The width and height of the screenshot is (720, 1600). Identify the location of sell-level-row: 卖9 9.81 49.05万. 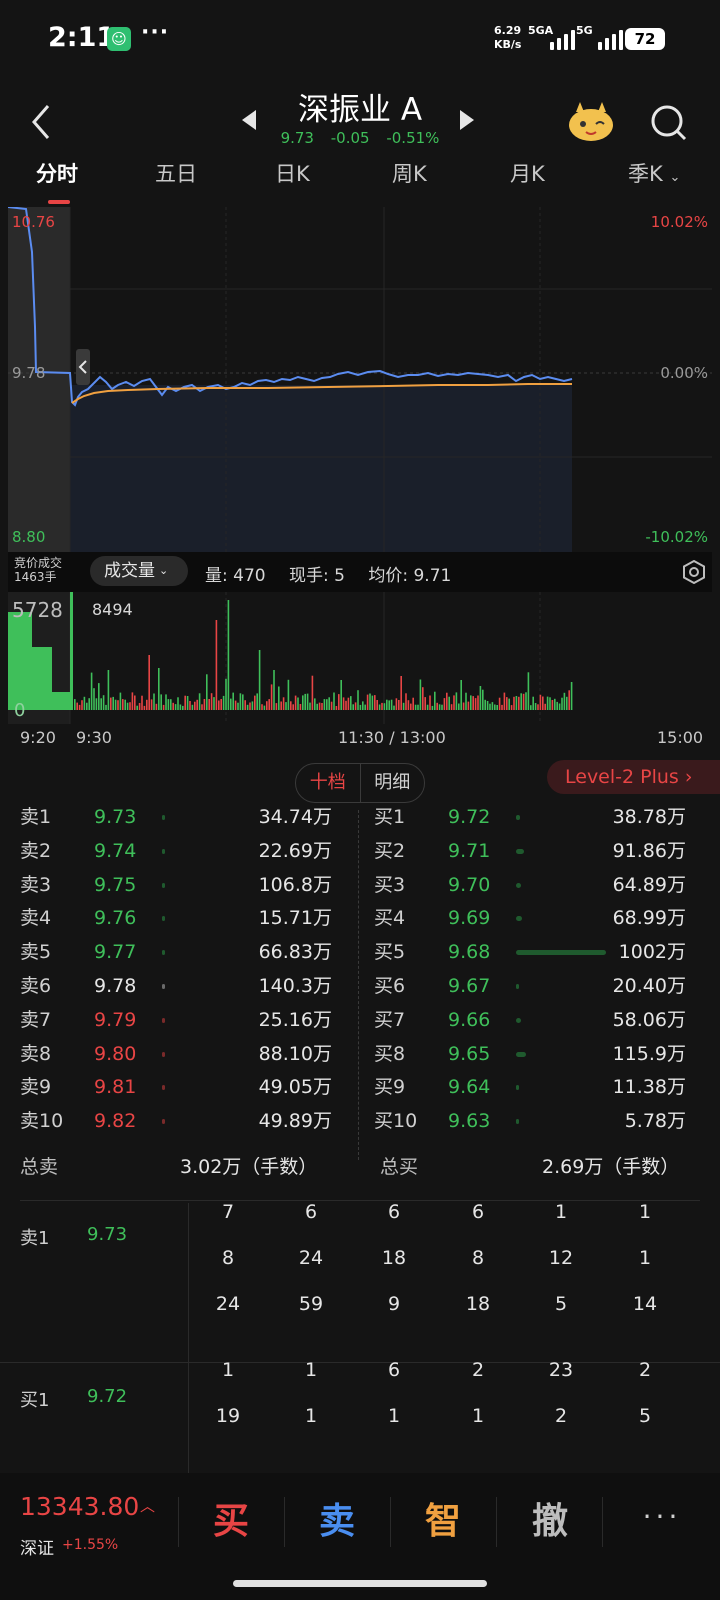
(176, 1087).